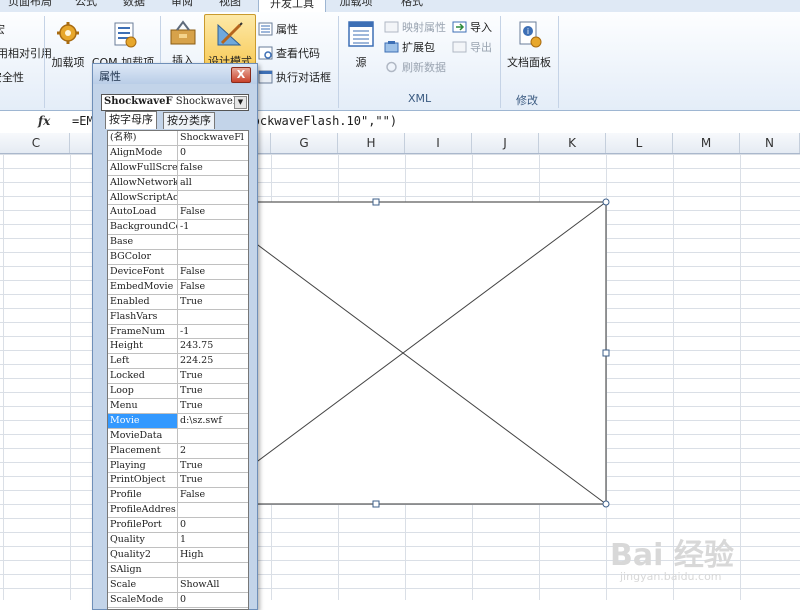  Describe the element at coordinates (189, 120) in the screenshot. I see `tab-categorized: 按分类序` at that location.